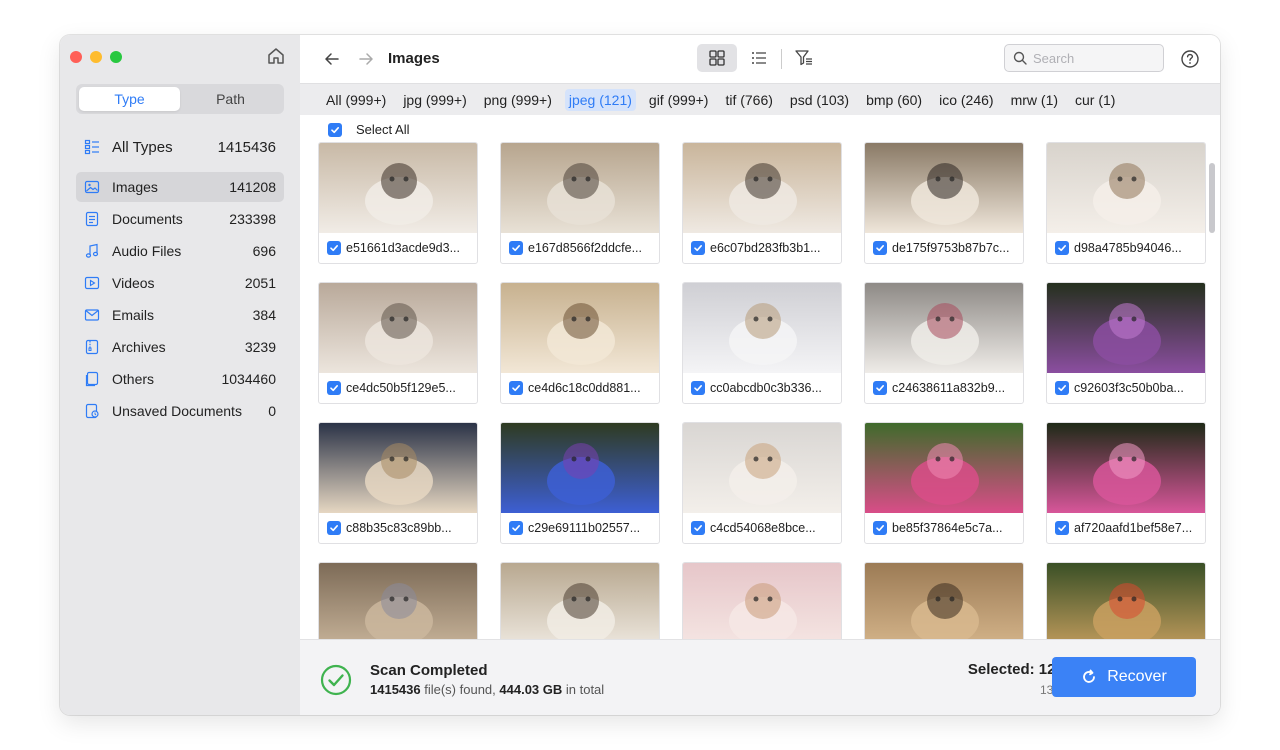  What do you see at coordinates (91, 147) in the screenshot?
I see `grid-list-icon` at bounding box center [91, 147].